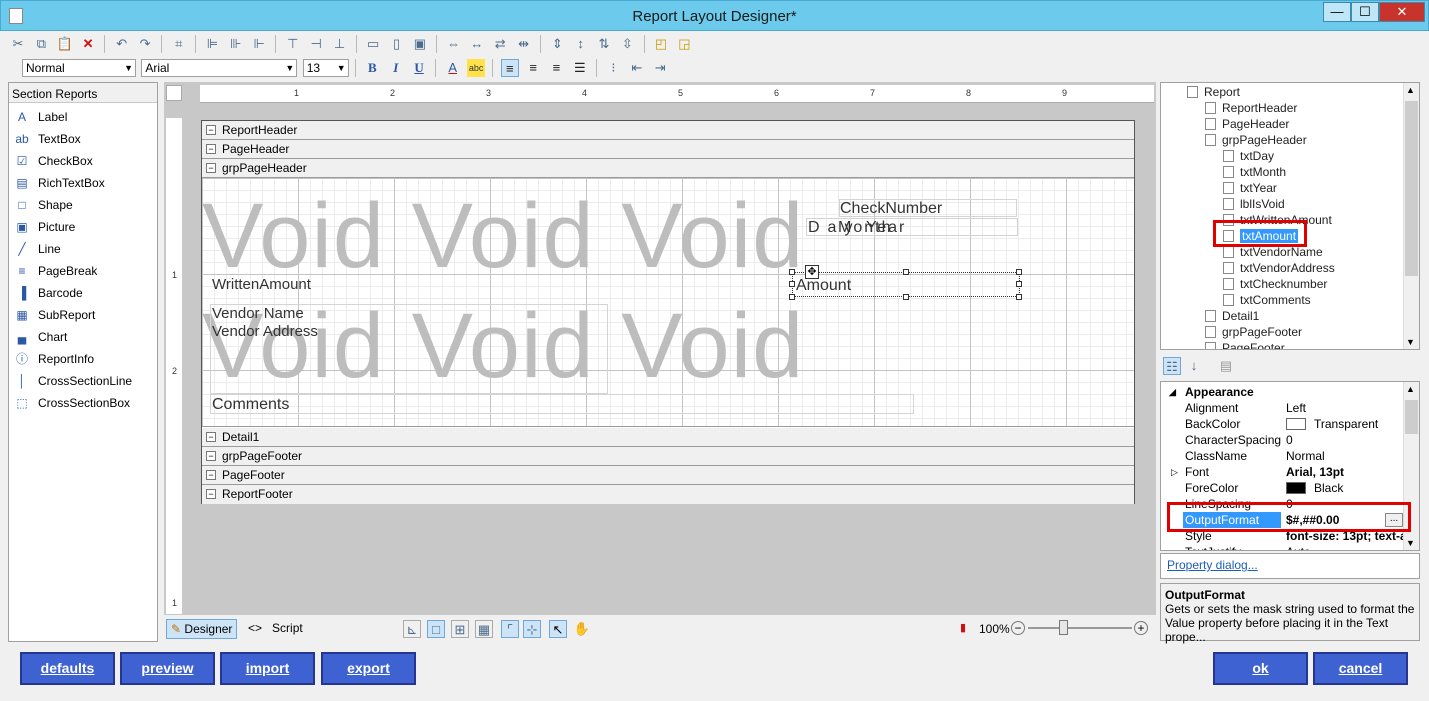  Describe the element at coordinates (1279, 268) in the screenshot. I see `tree-node-txtvendoraddress: txtVendorAddress` at that location.